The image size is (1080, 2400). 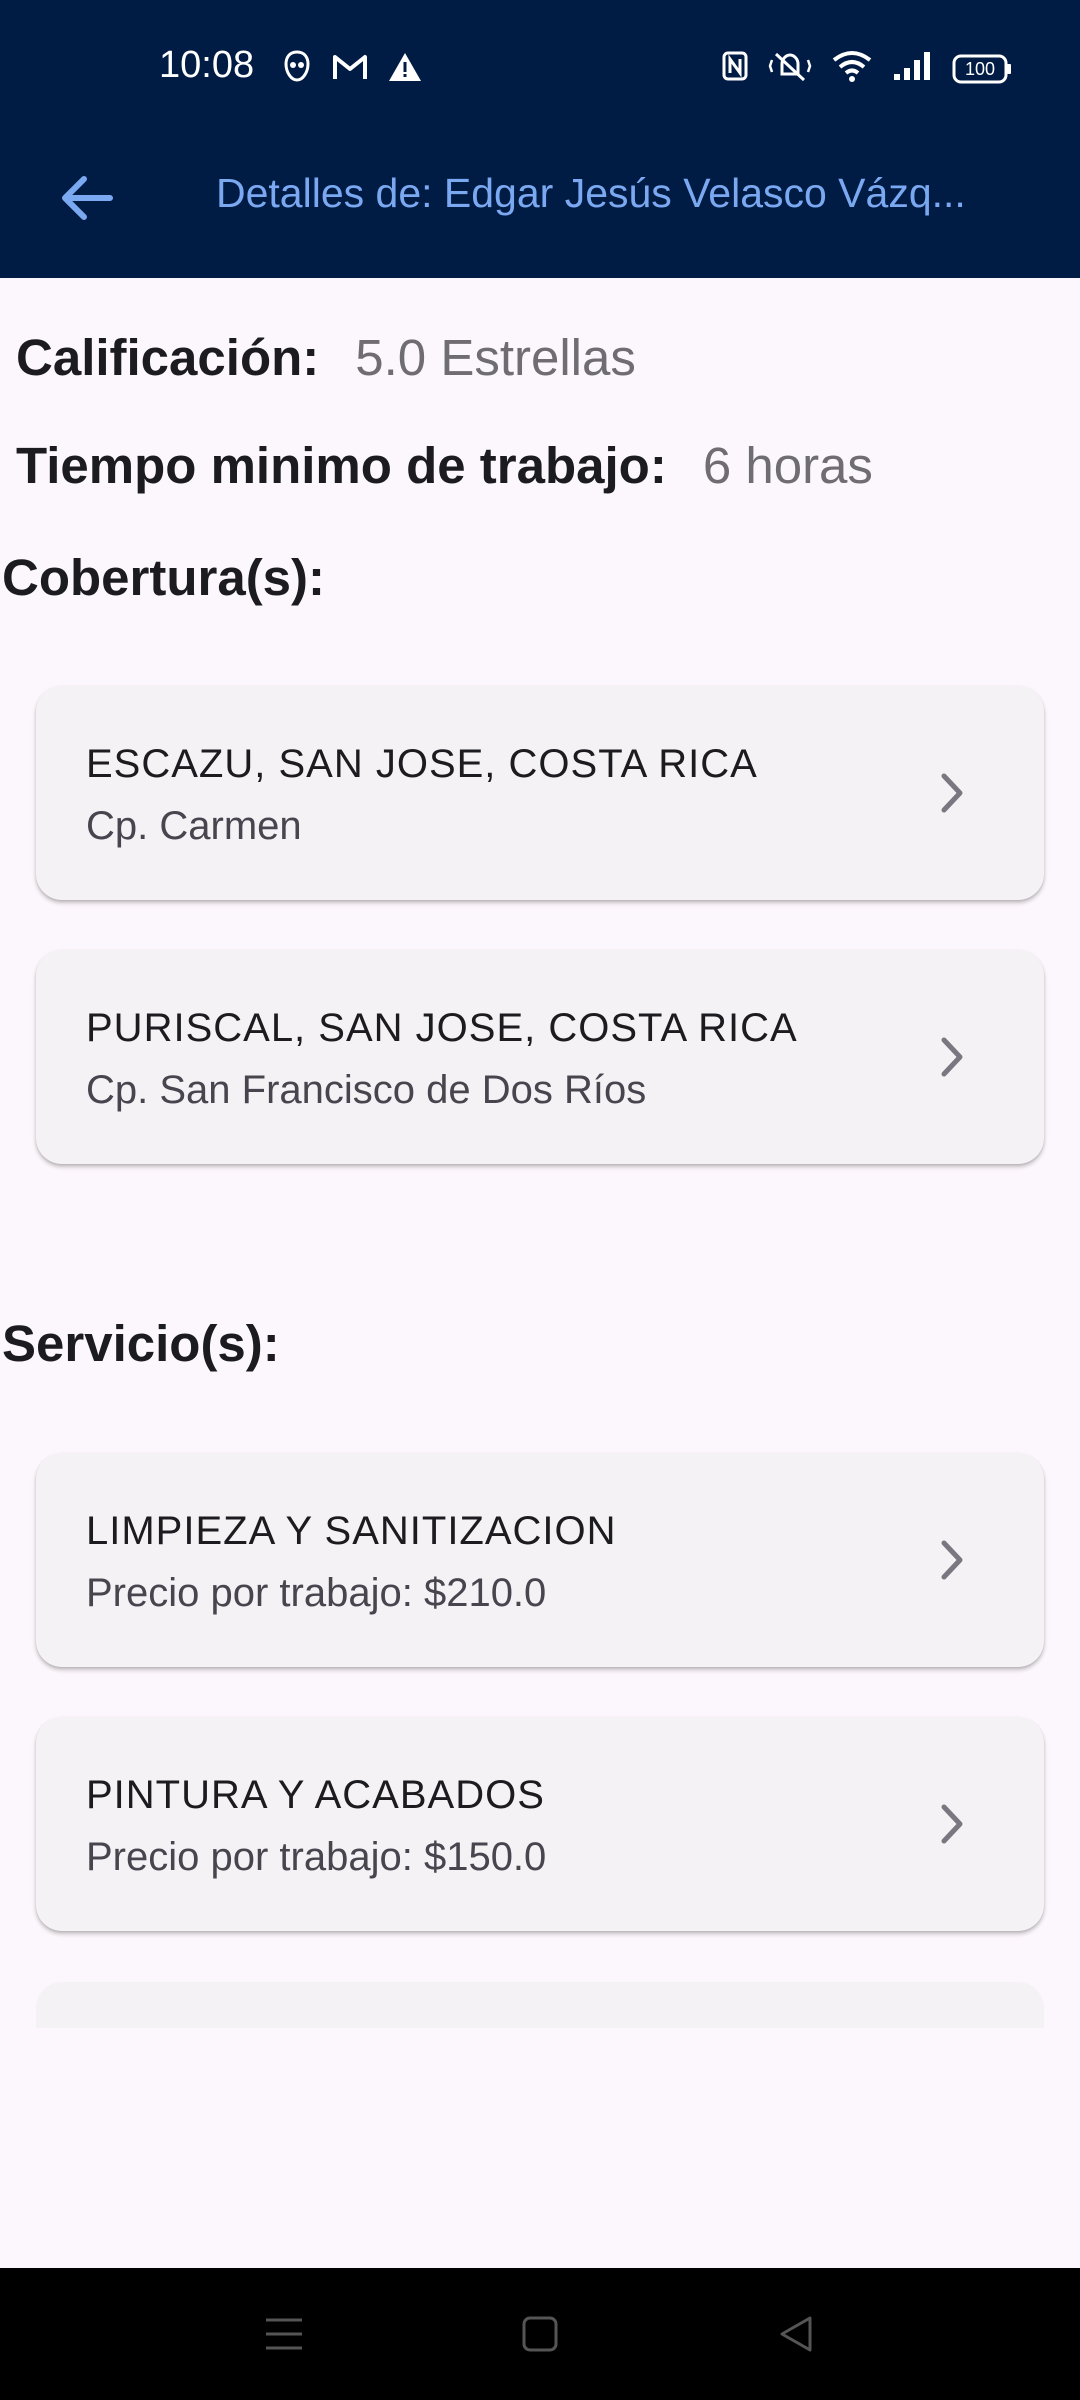 What do you see at coordinates (366, 1090) in the screenshot?
I see `coverage-card-subtitle: Cp. San Francisco de Dos Ríos` at bounding box center [366, 1090].